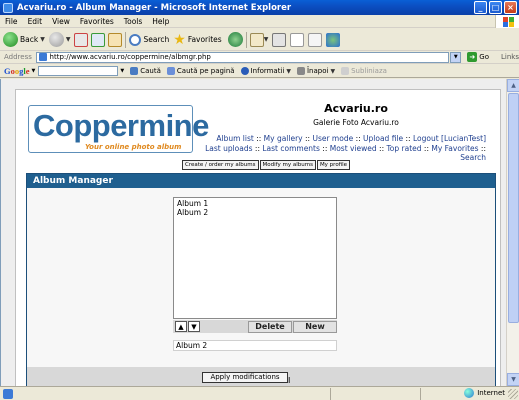 The height and width of the screenshot is (400, 519). What do you see at coordinates (35, 21) in the screenshot?
I see `menu-edit: Edit` at bounding box center [35, 21].